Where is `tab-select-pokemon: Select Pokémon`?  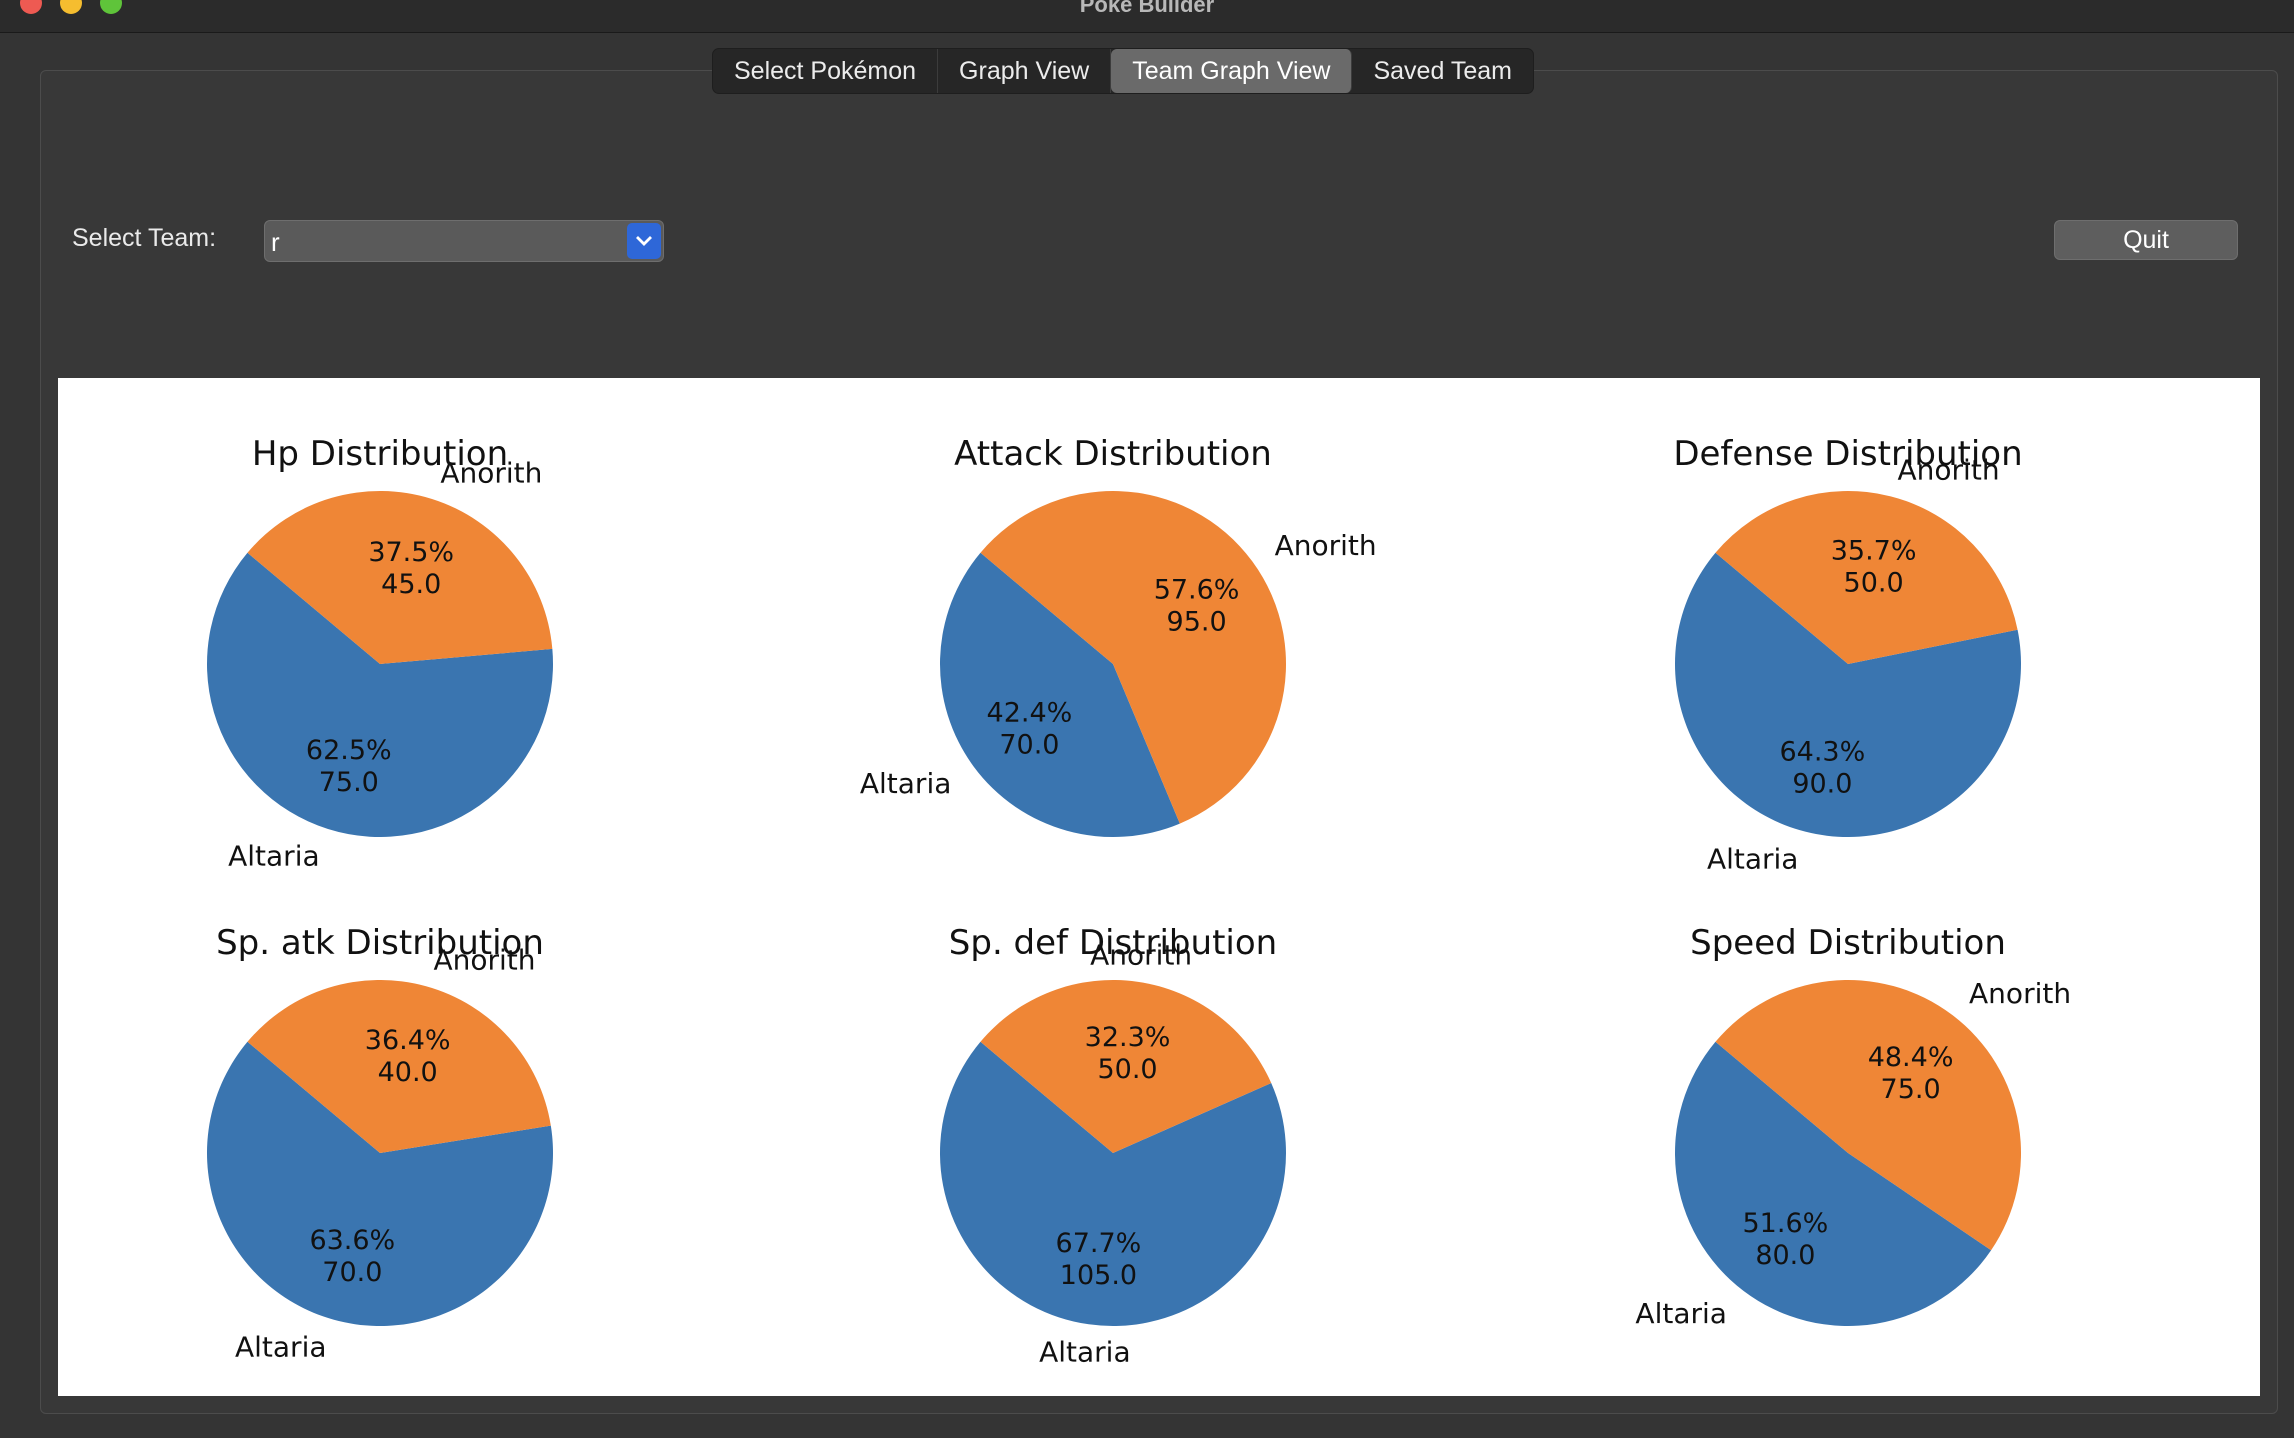 tab-select-pokemon: Select Pokémon is located at coordinates (826, 71).